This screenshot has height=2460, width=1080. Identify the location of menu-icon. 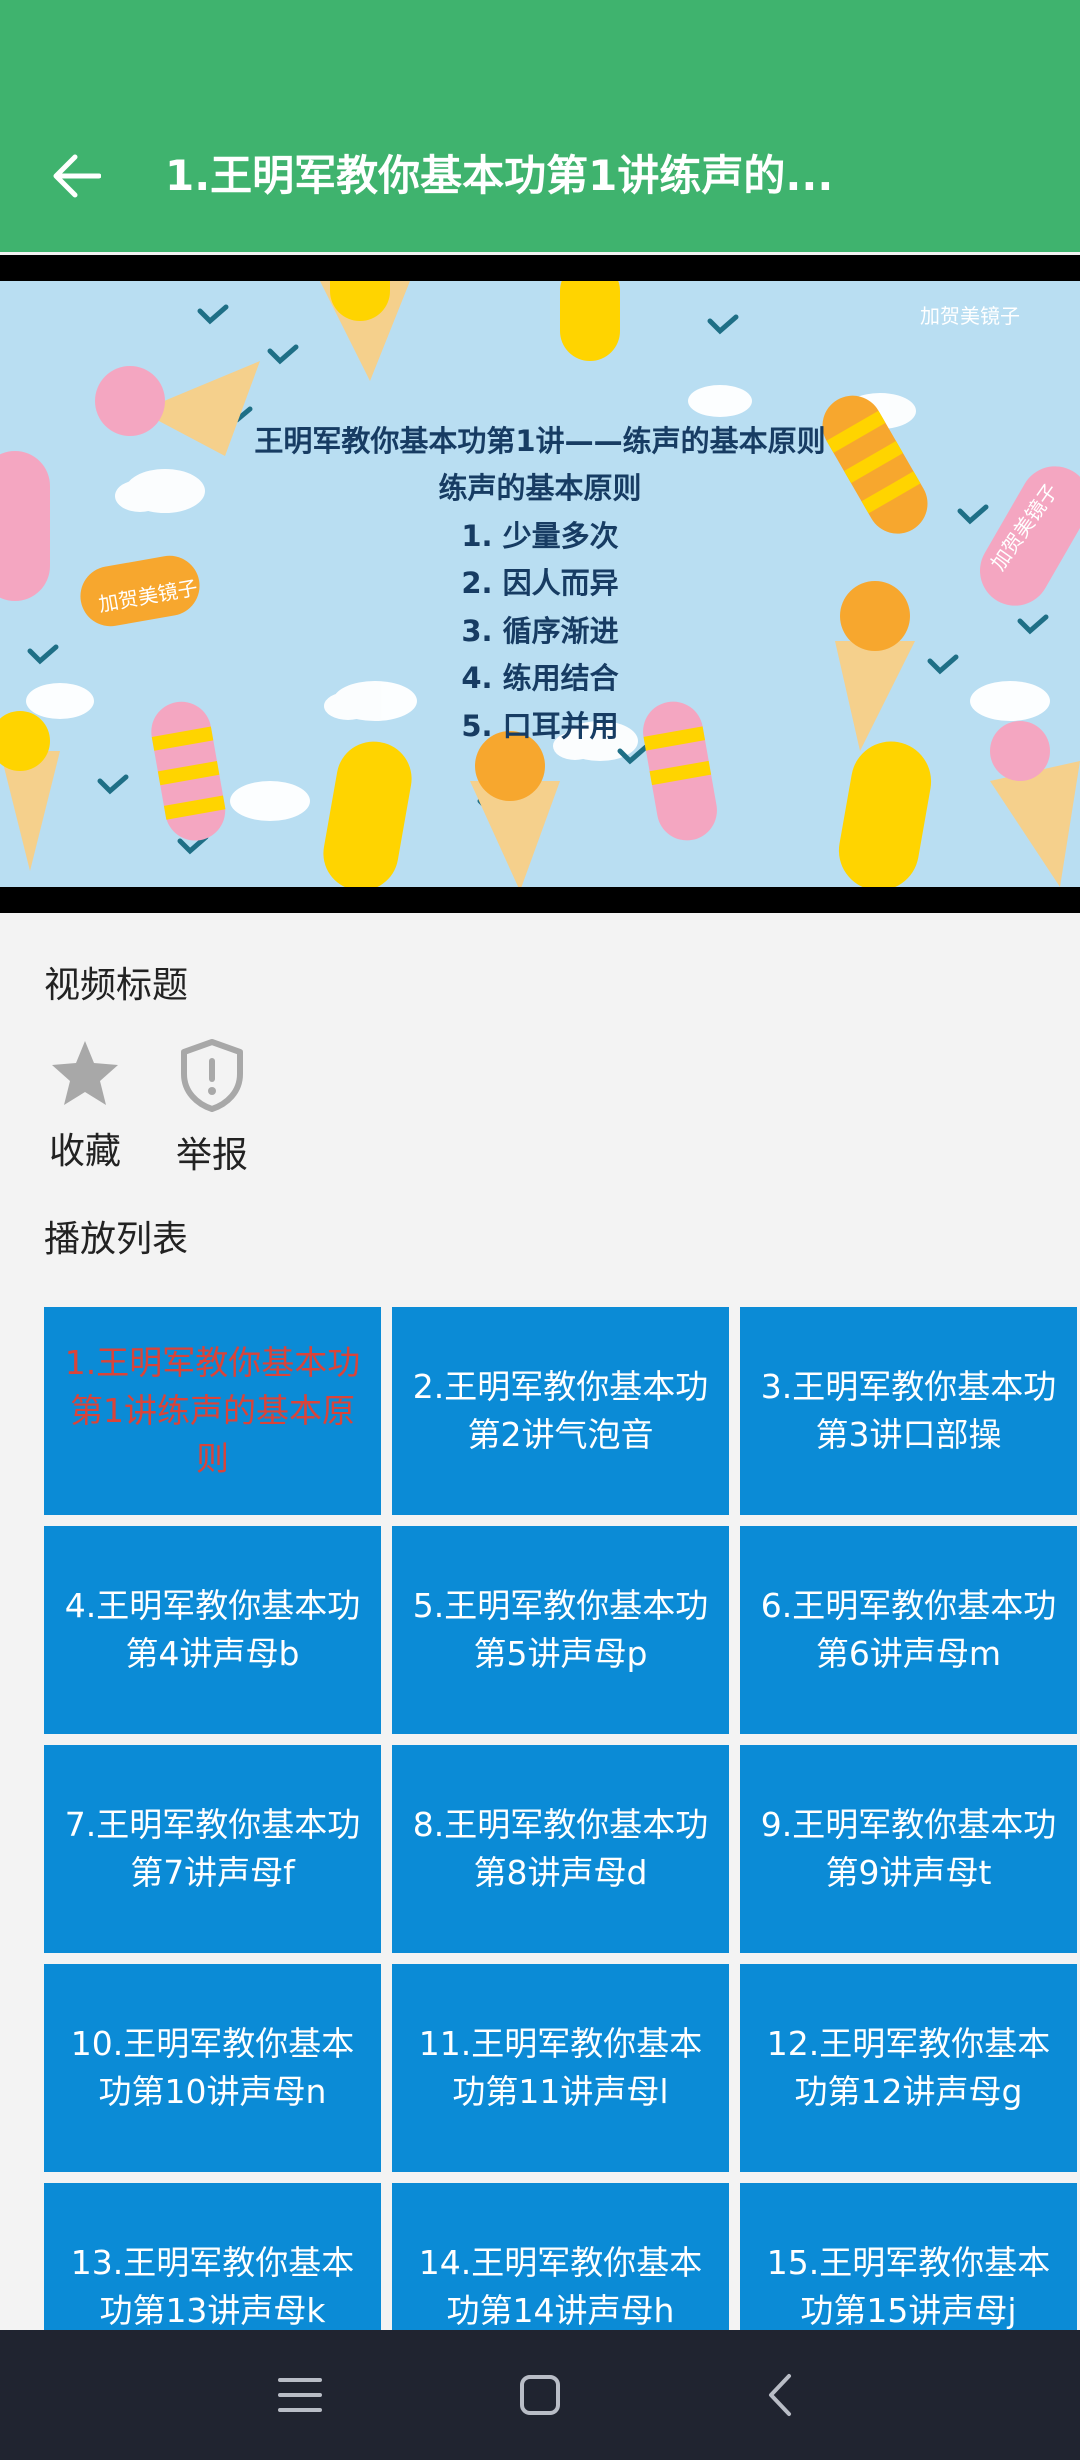
(300, 2395).